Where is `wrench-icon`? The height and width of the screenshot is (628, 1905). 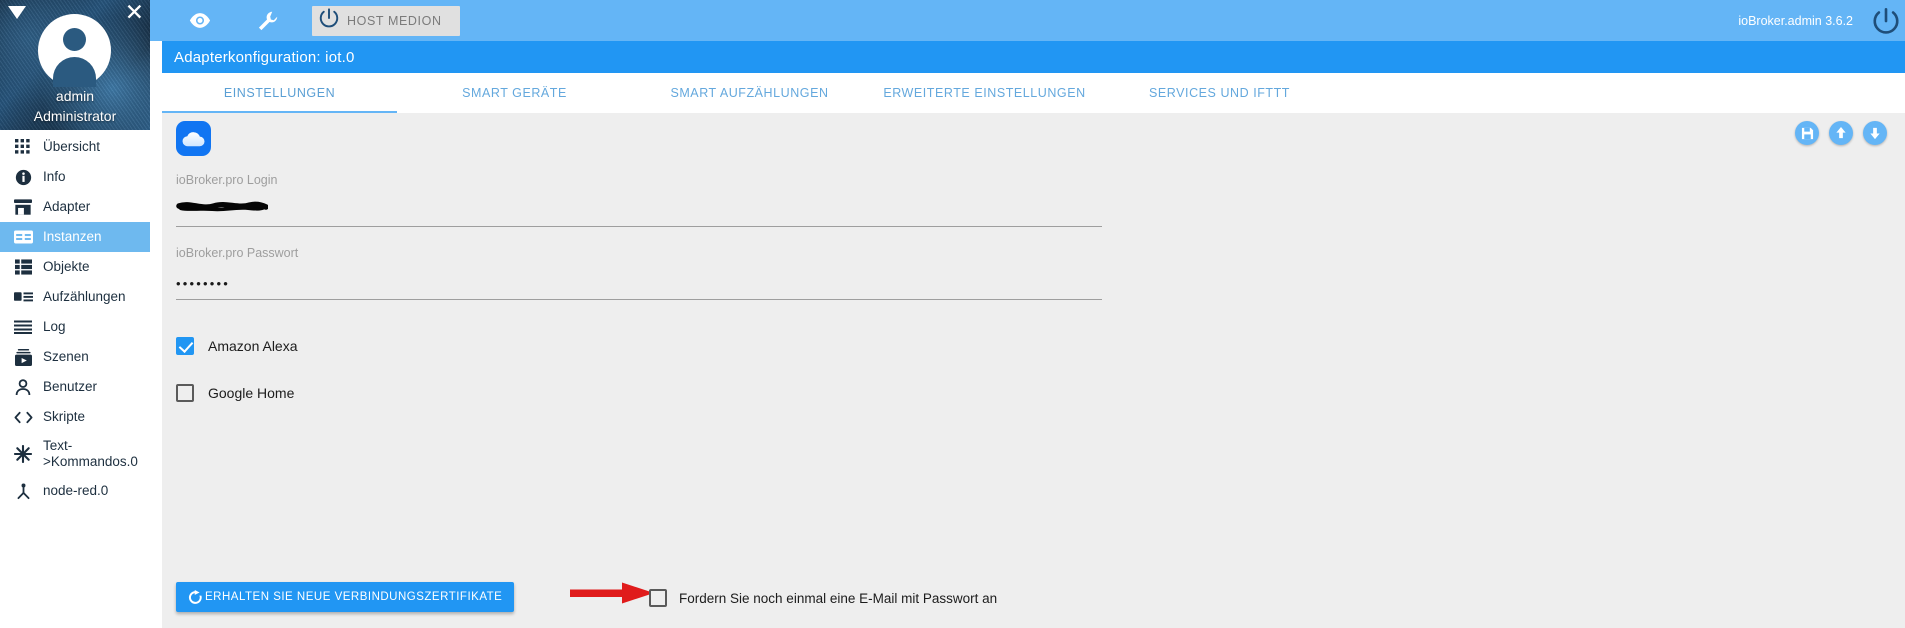
wrench-icon is located at coordinates (268, 20).